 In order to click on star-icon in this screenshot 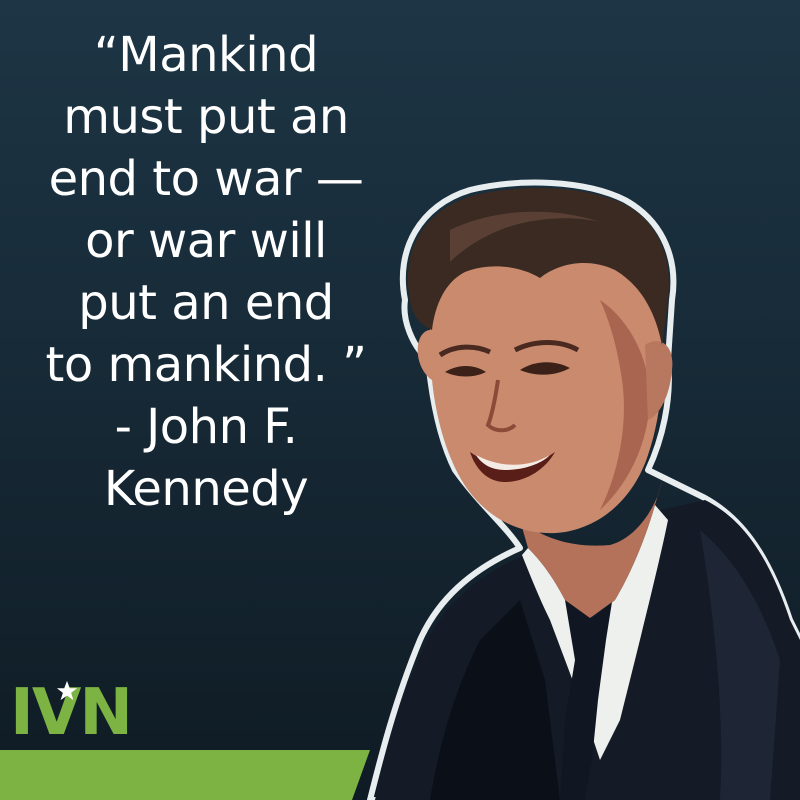, I will do `click(67, 690)`.